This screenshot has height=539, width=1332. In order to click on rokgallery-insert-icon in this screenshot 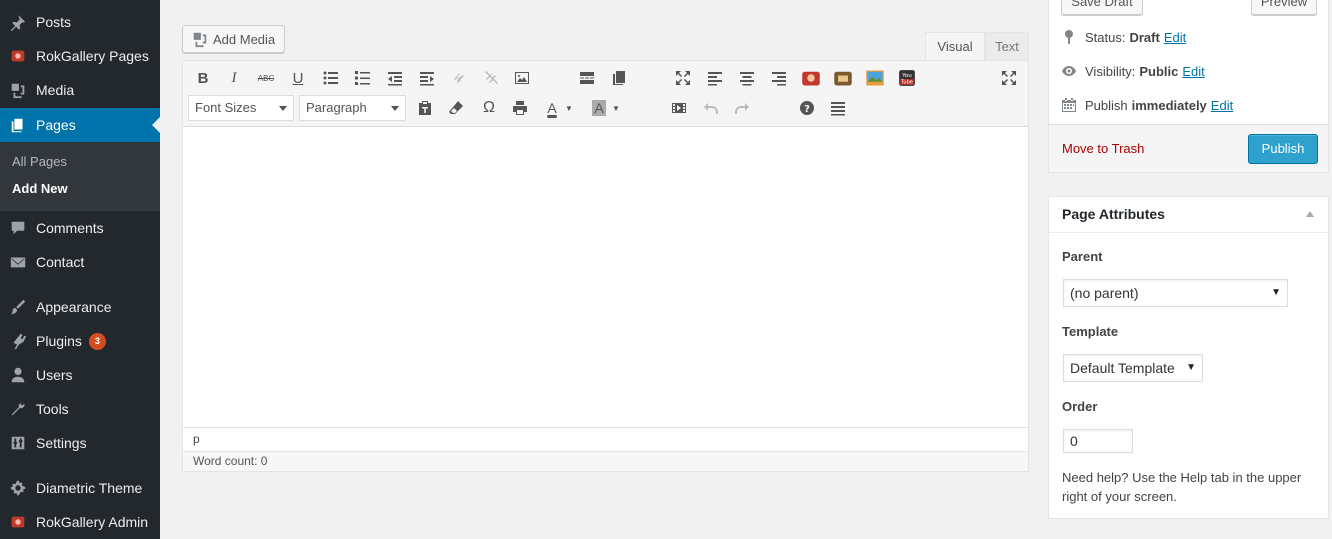, I will do `click(811, 78)`.